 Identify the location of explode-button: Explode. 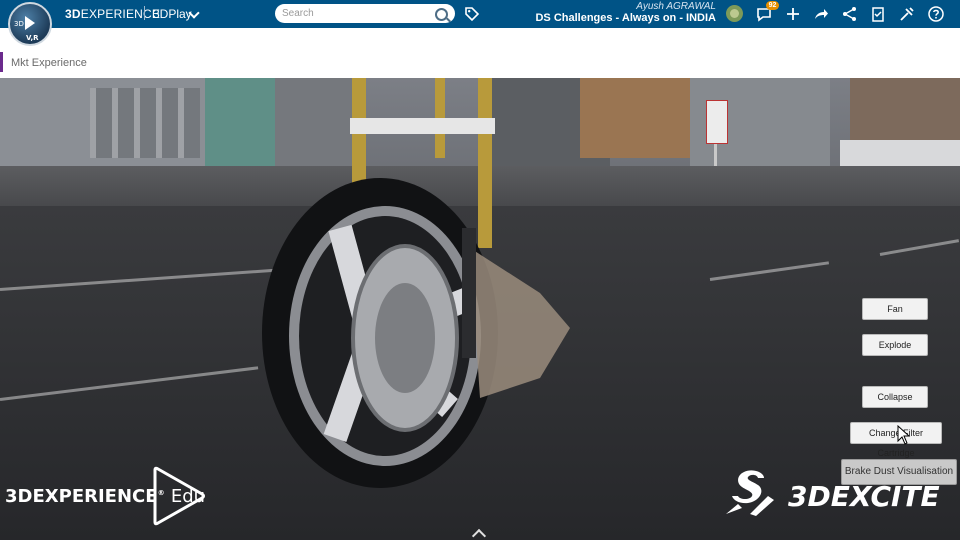
(895, 345).